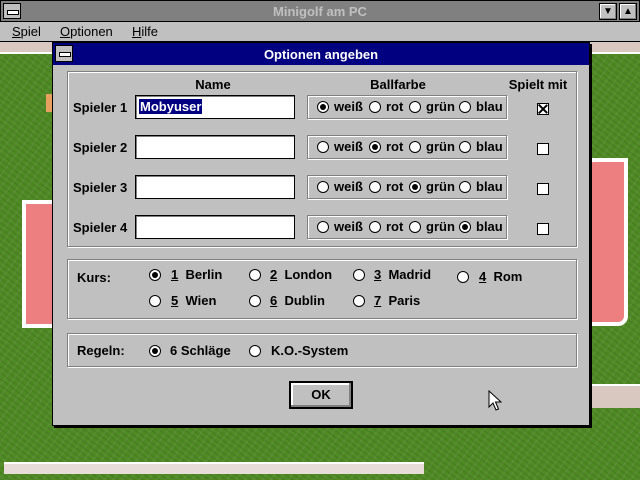  Describe the element at coordinates (215, 107) in the screenshot. I see `player-1-name-input: Mobyuser` at that location.